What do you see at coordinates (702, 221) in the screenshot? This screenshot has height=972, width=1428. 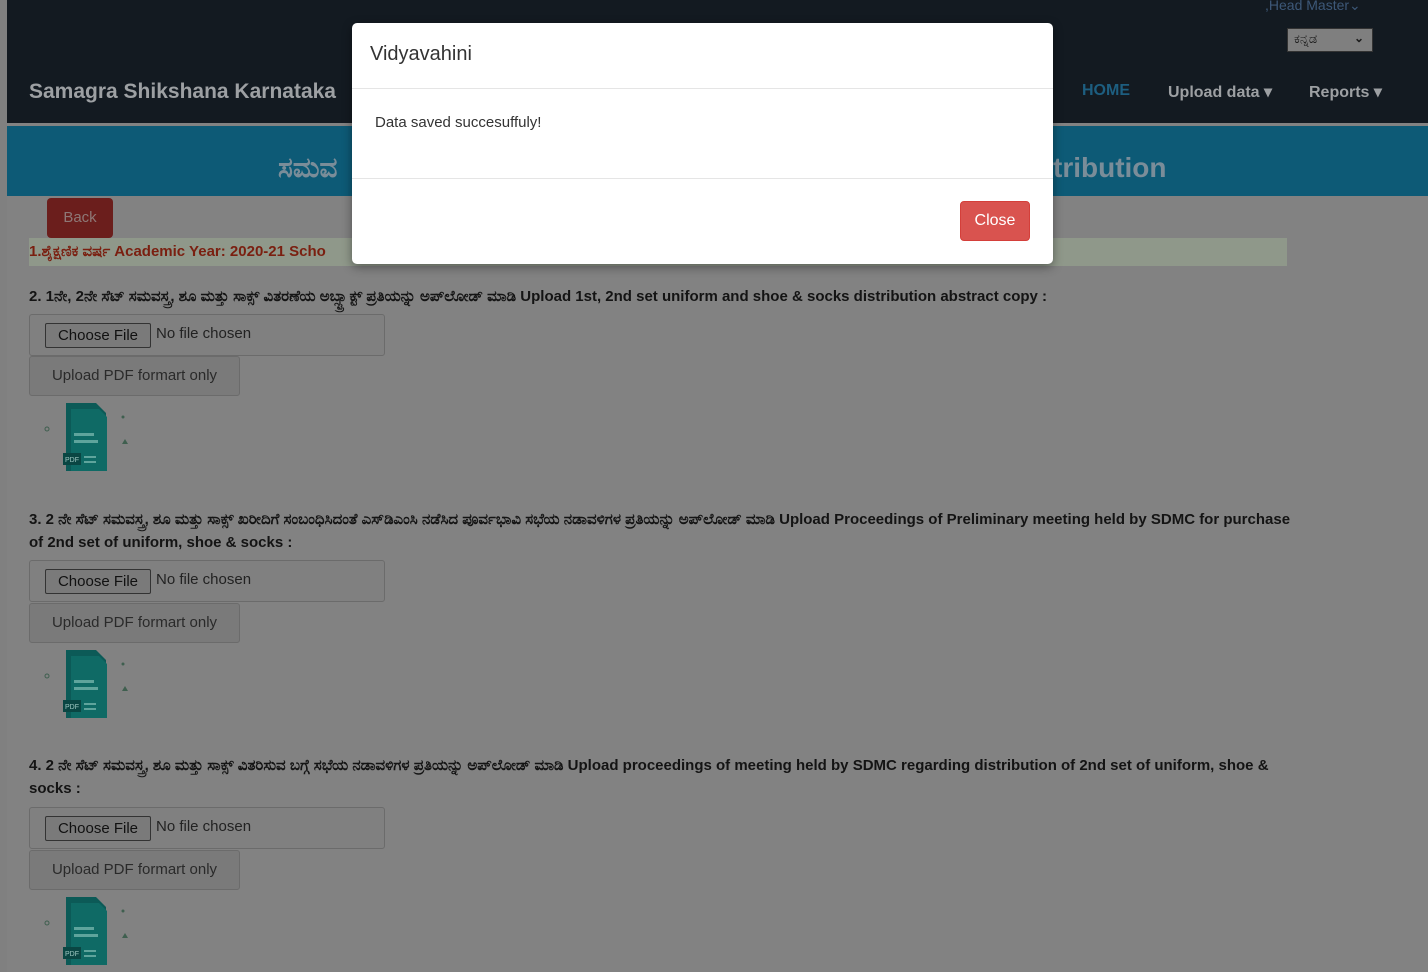 I see `modal-footer: Close` at bounding box center [702, 221].